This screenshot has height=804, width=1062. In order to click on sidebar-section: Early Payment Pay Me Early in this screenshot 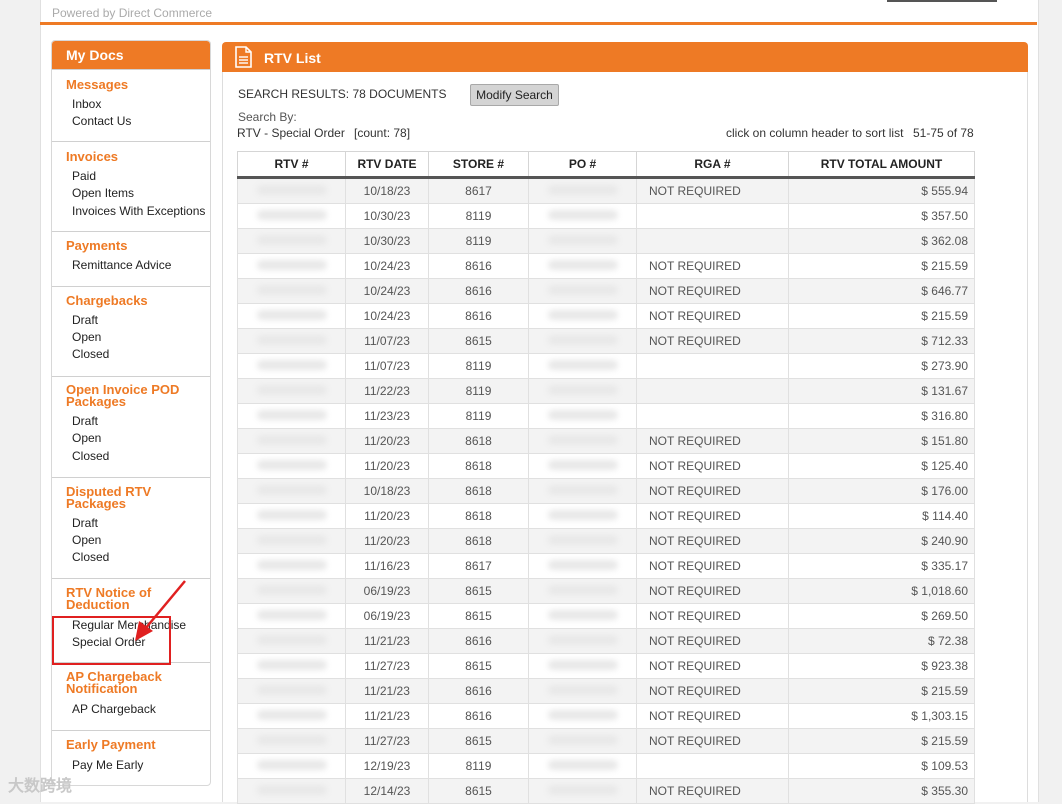, I will do `click(131, 757)`.